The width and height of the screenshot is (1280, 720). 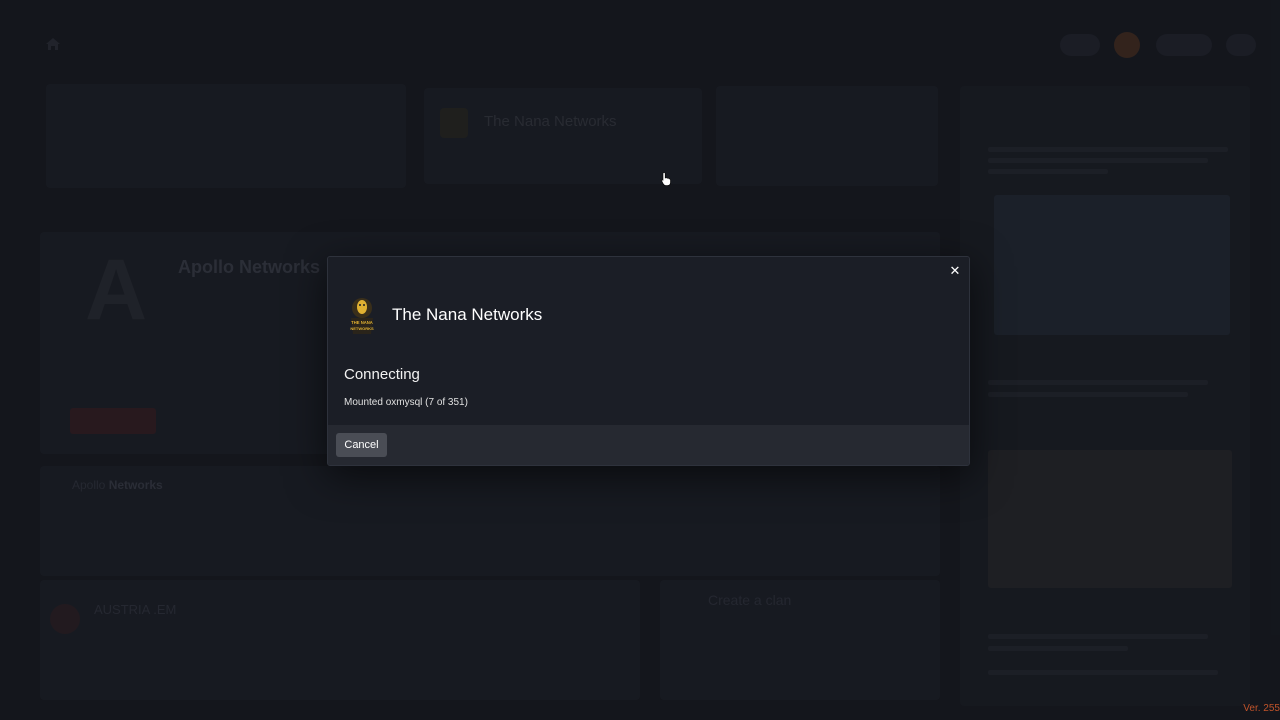 I want to click on svg-text: NETWORKS, so click(x=362, y=328).